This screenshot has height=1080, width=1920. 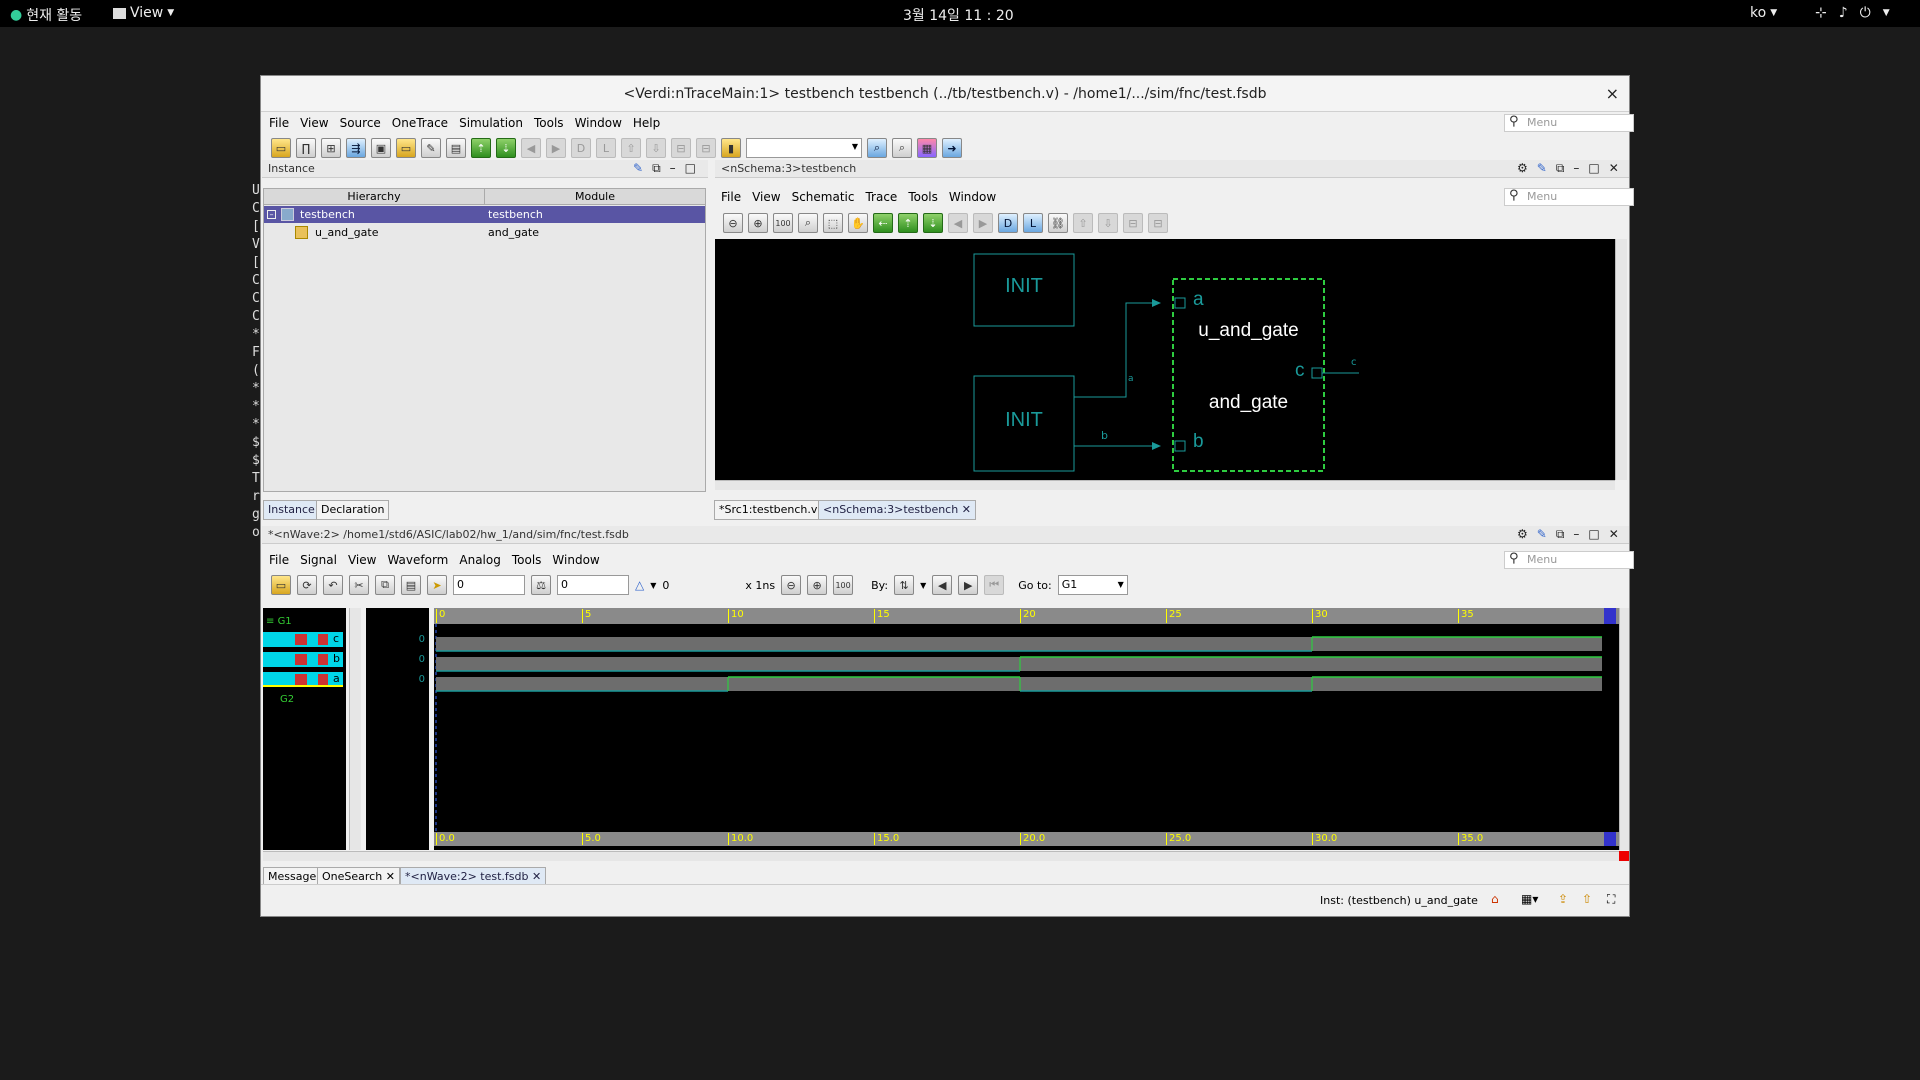 What do you see at coordinates (923, 197) in the screenshot?
I see `schema-menu-tools: Tools` at bounding box center [923, 197].